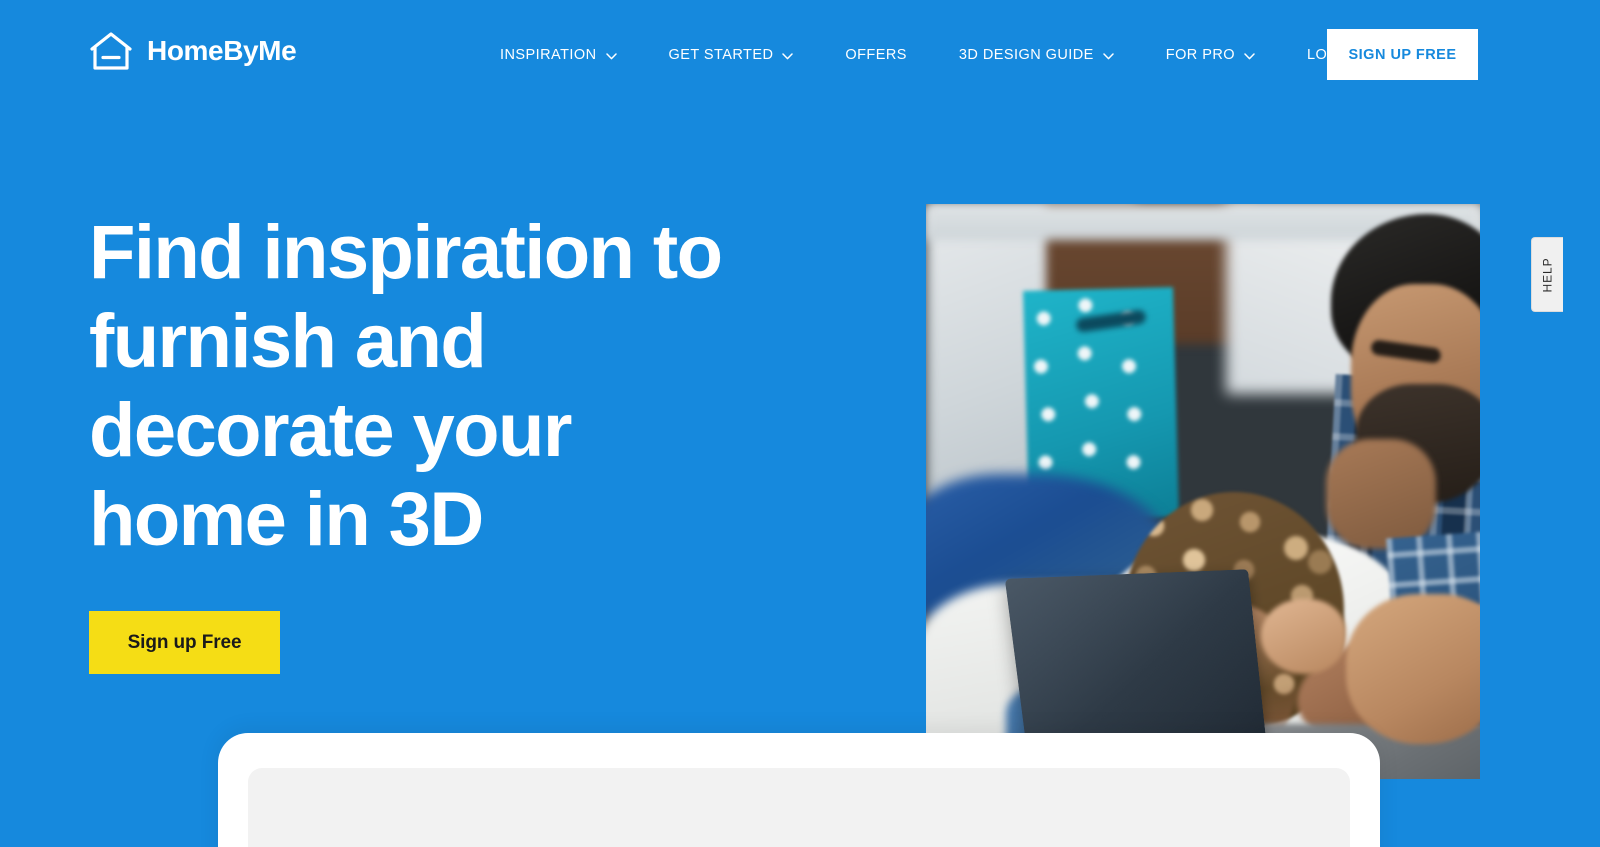 The height and width of the screenshot is (847, 1600). Describe the element at coordinates (286, 519) in the screenshot. I see `hero-title-line-4: home in 3D` at that location.